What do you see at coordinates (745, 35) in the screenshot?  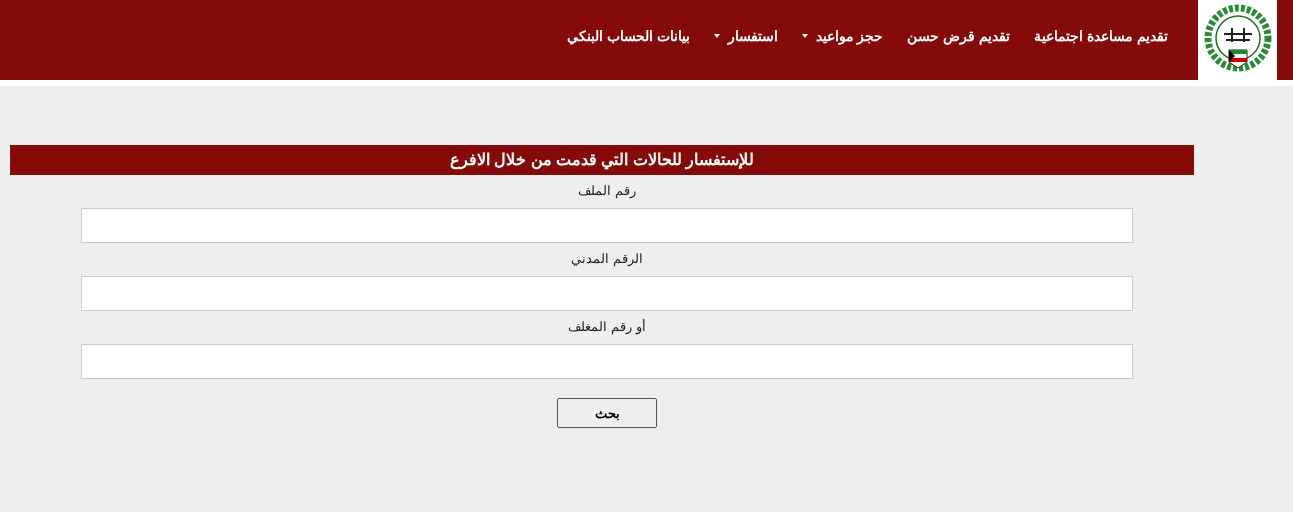 I see `nav-link: استفسار` at bounding box center [745, 35].